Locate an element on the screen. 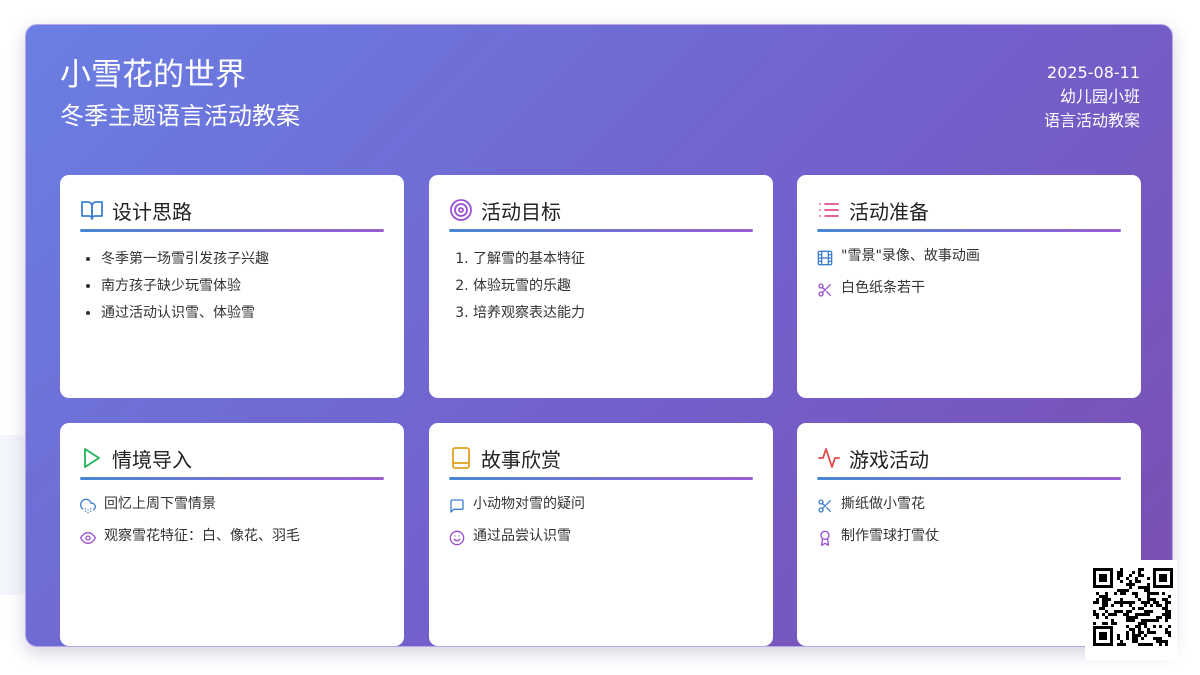 This screenshot has height=675, width=1200. card-design-idea: 设计思路 冬季第一场雪引发孩子兴趣 南方孩子缺少玩雪体验 通过活动认识雪、体验雪 is located at coordinates (232, 286).